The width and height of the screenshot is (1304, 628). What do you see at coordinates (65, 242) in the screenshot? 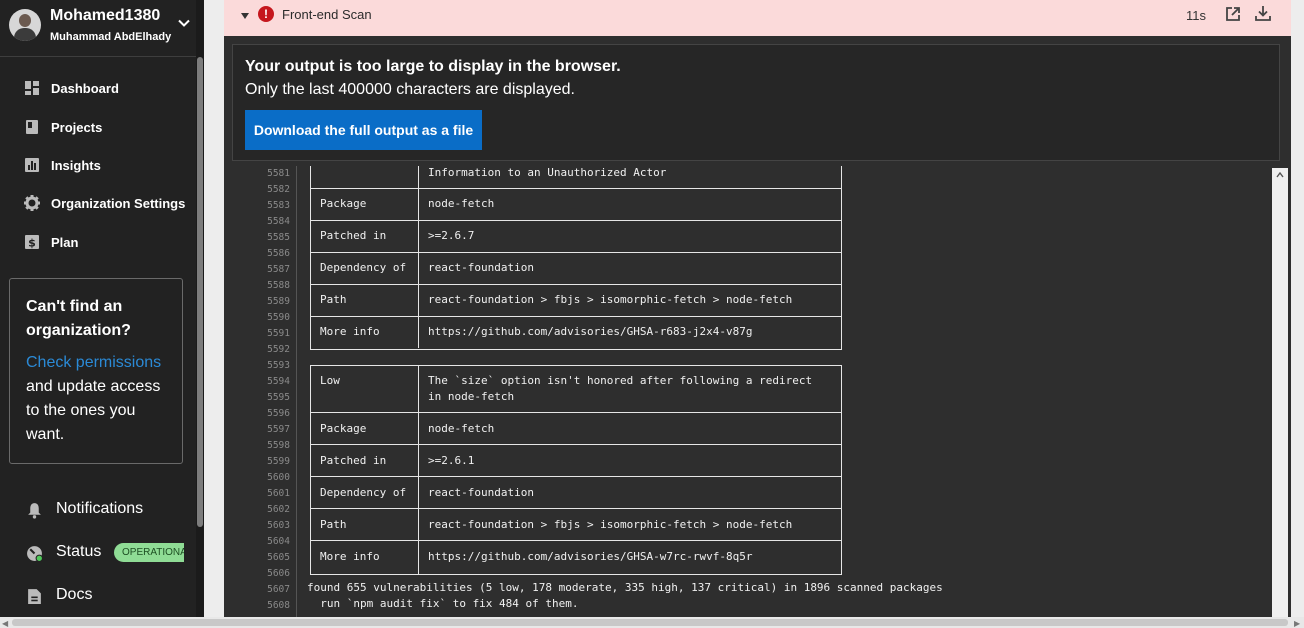
I see `sidebar-item-label: Plan` at bounding box center [65, 242].